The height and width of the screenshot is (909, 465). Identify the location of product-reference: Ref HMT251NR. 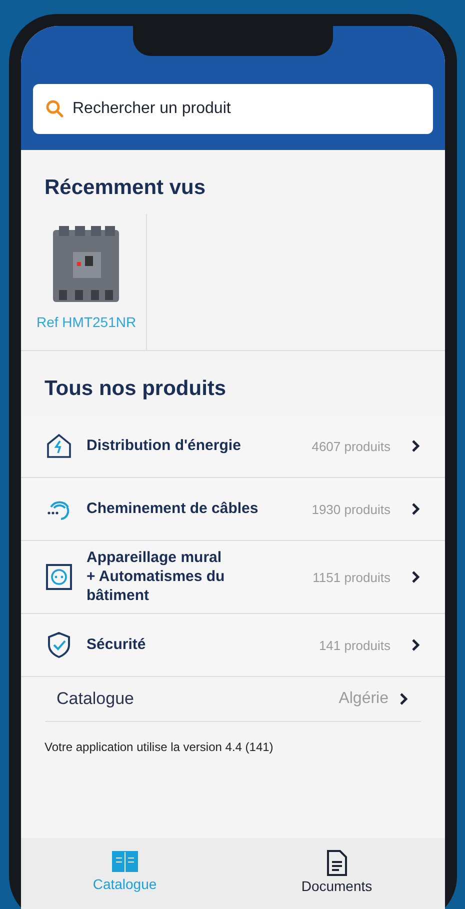
(86, 322).